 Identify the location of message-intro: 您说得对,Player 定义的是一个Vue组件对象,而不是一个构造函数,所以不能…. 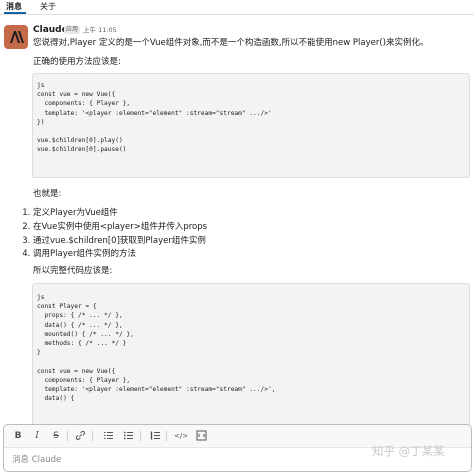
(231, 43).